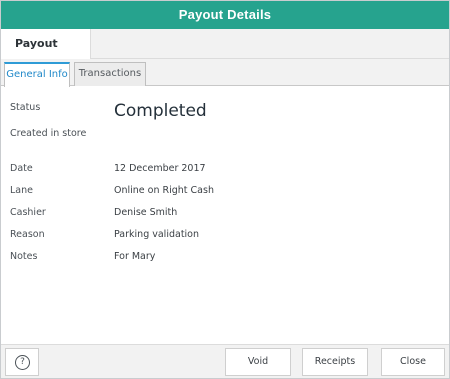 This screenshot has height=379, width=450. I want to click on record-tab-strip: Payout 1789, so click(225, 54).